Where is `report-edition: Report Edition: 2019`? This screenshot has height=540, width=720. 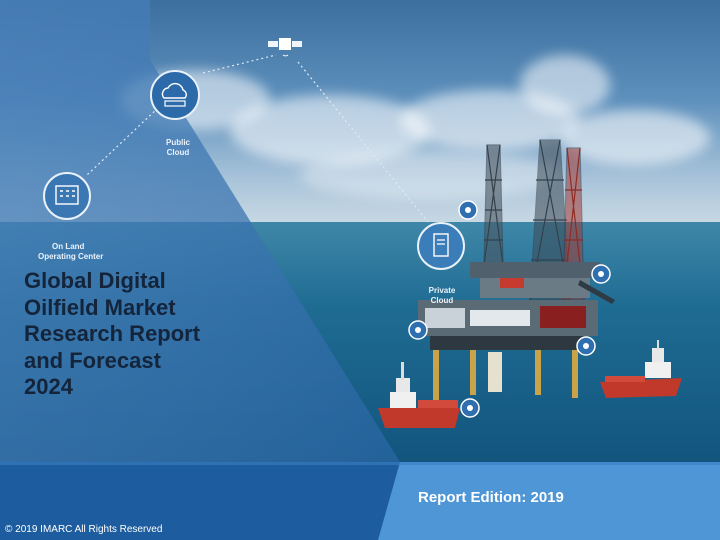 report-edition: Report Edition: 2019 is located at coordinates (491, 497).